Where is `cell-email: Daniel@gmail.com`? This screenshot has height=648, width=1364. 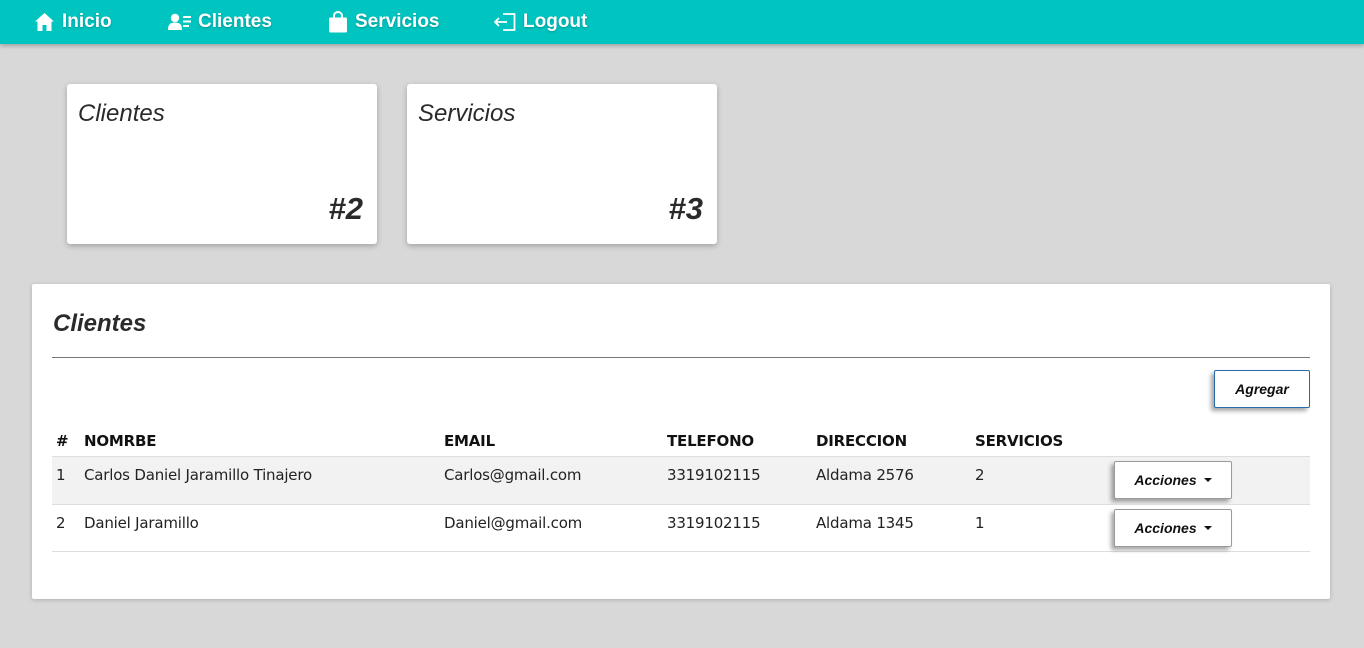
cell-email: Daniel@gmail.com is located at coordinates (513, 523).